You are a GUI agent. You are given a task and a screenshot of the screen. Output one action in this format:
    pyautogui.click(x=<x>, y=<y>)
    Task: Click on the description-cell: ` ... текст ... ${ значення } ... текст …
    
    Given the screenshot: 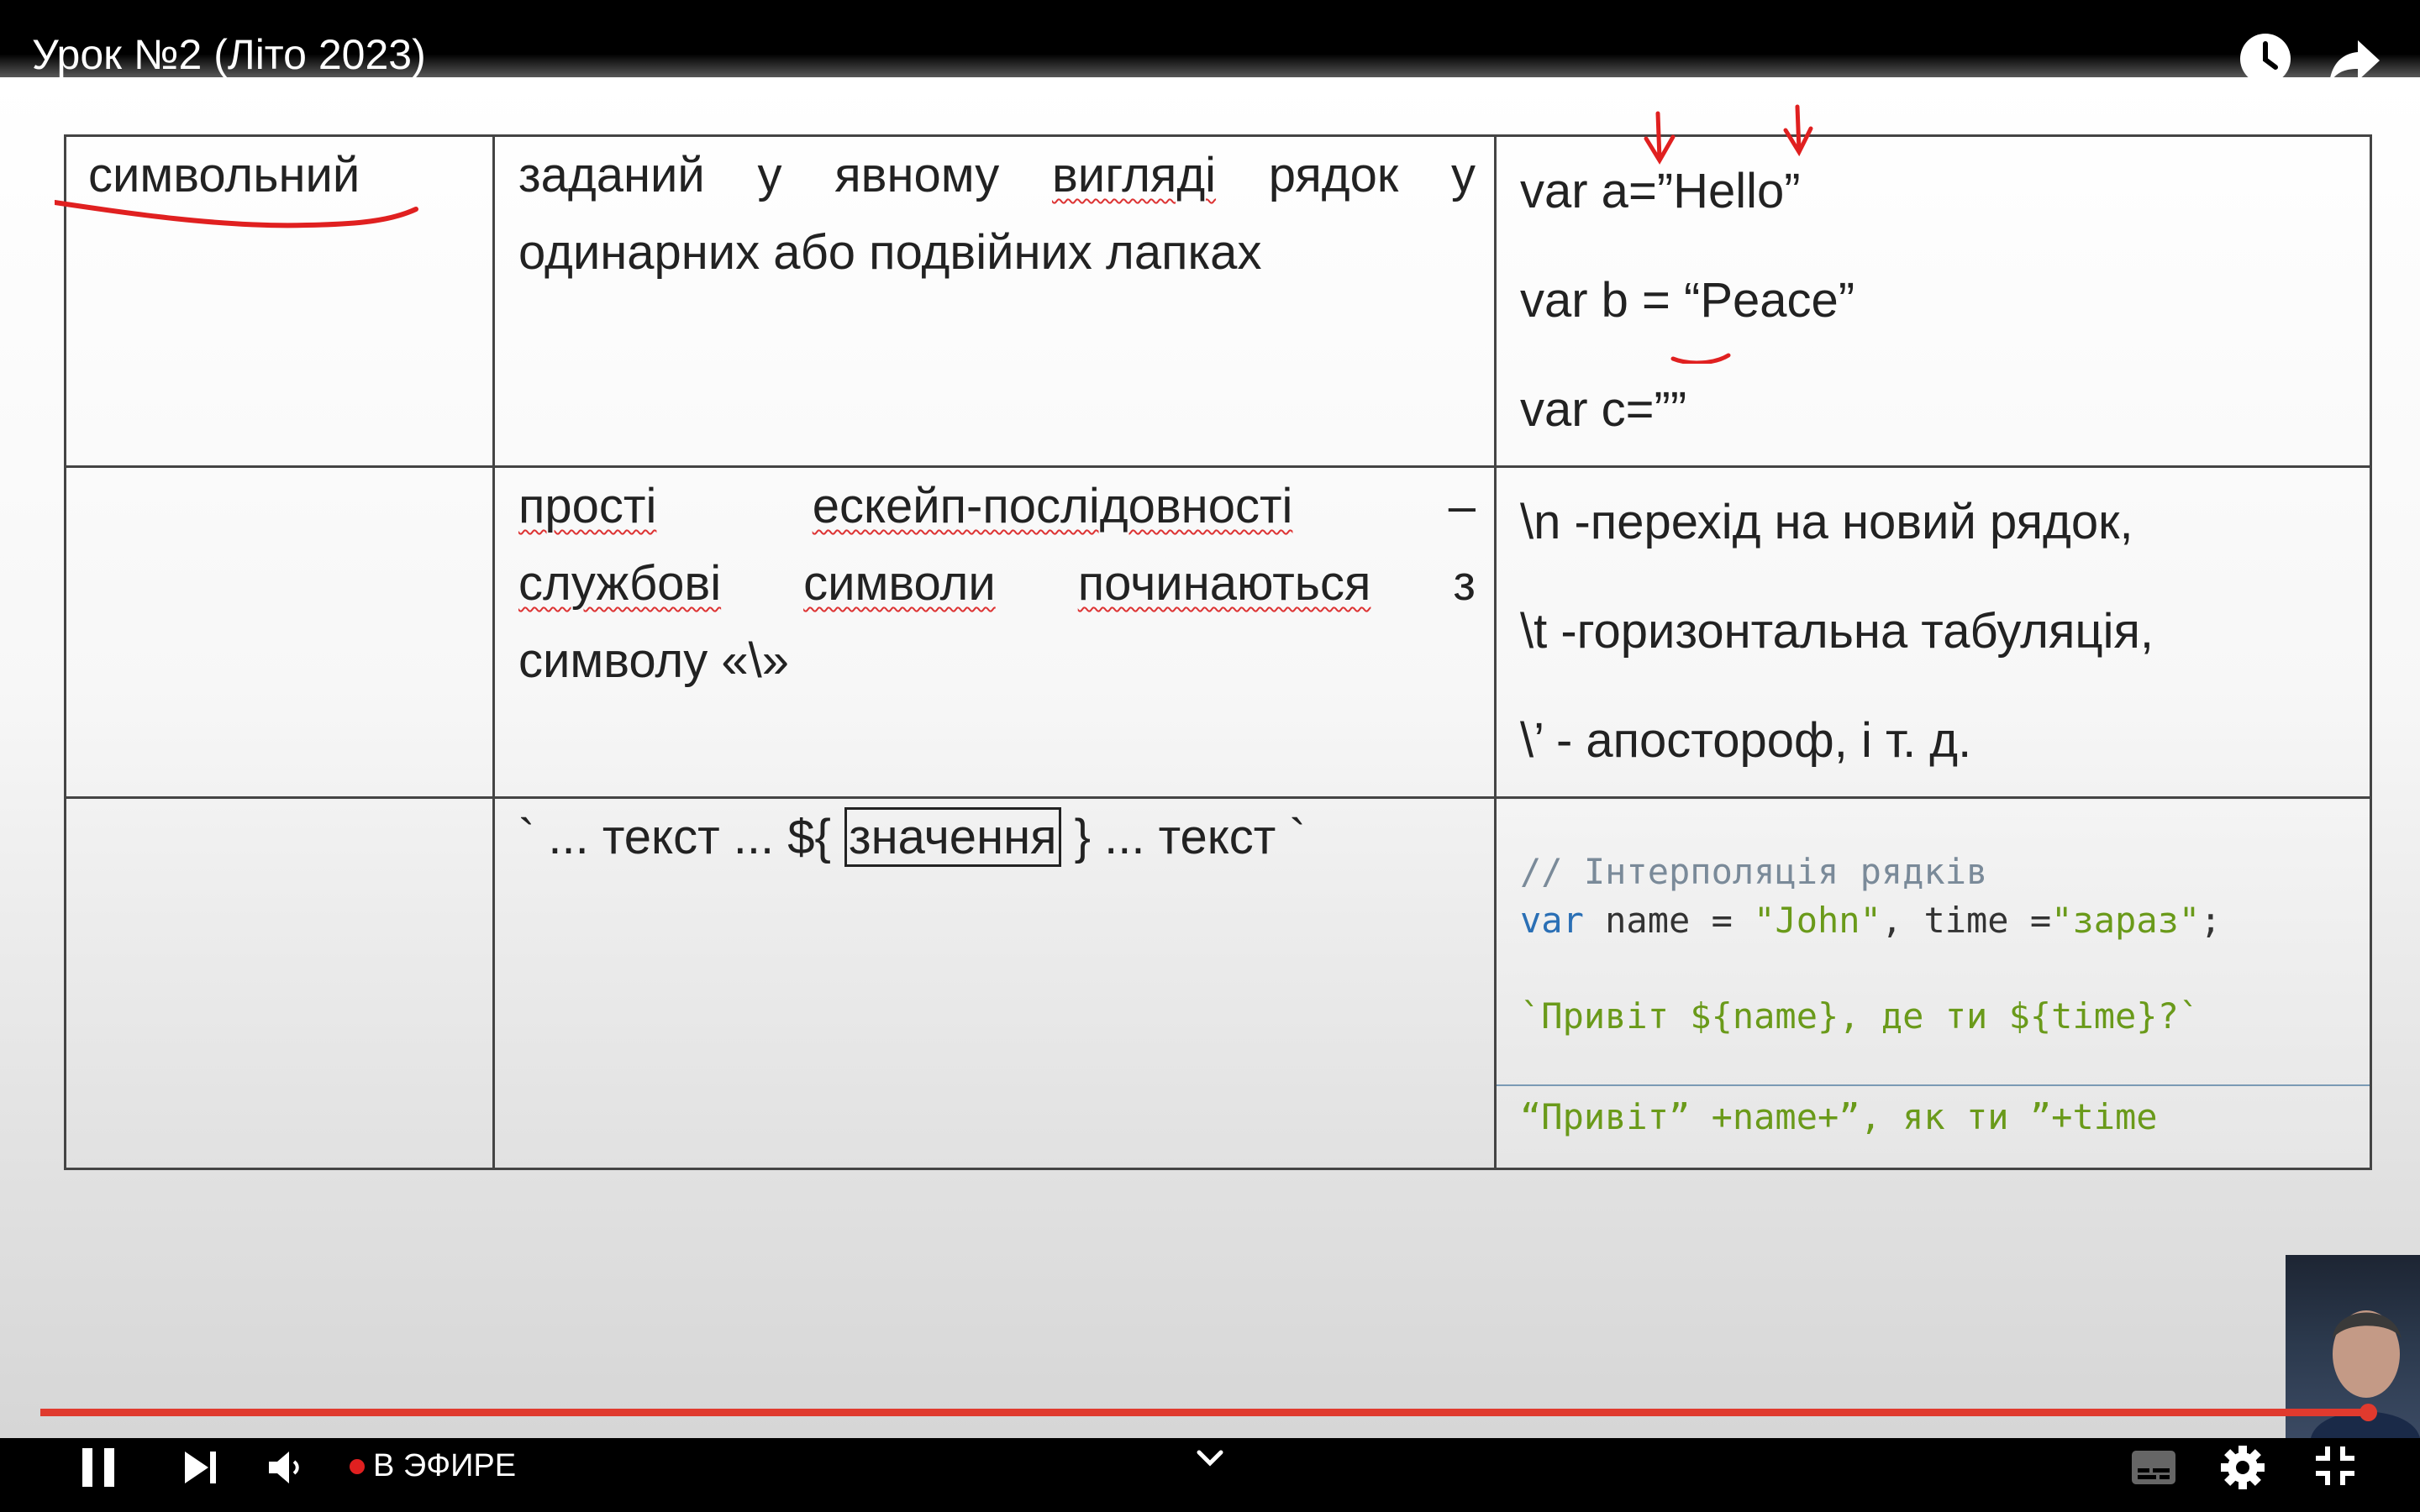 What is the action you would take?
    pyautogui.click(x=994, y=983)
    